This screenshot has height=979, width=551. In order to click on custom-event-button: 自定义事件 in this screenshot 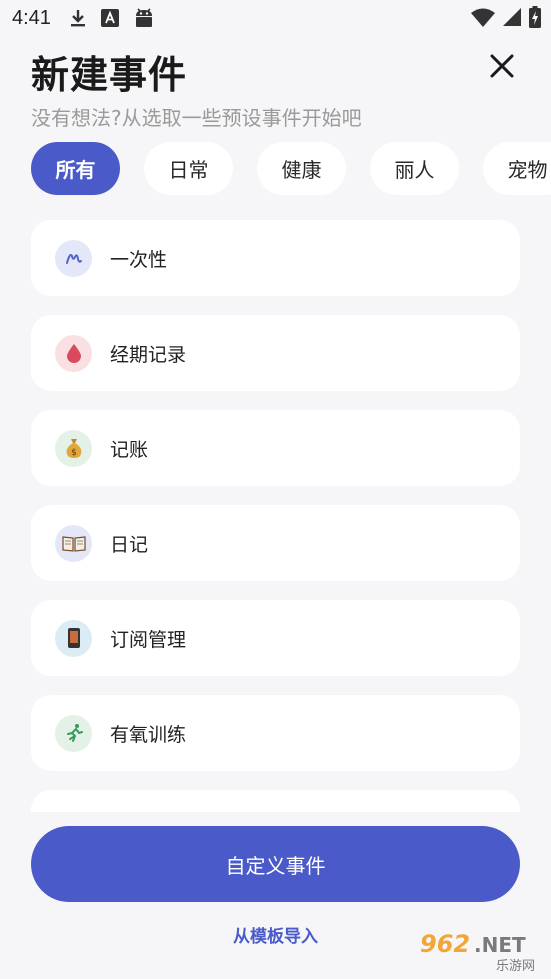, I will do `click(275, 864)`.